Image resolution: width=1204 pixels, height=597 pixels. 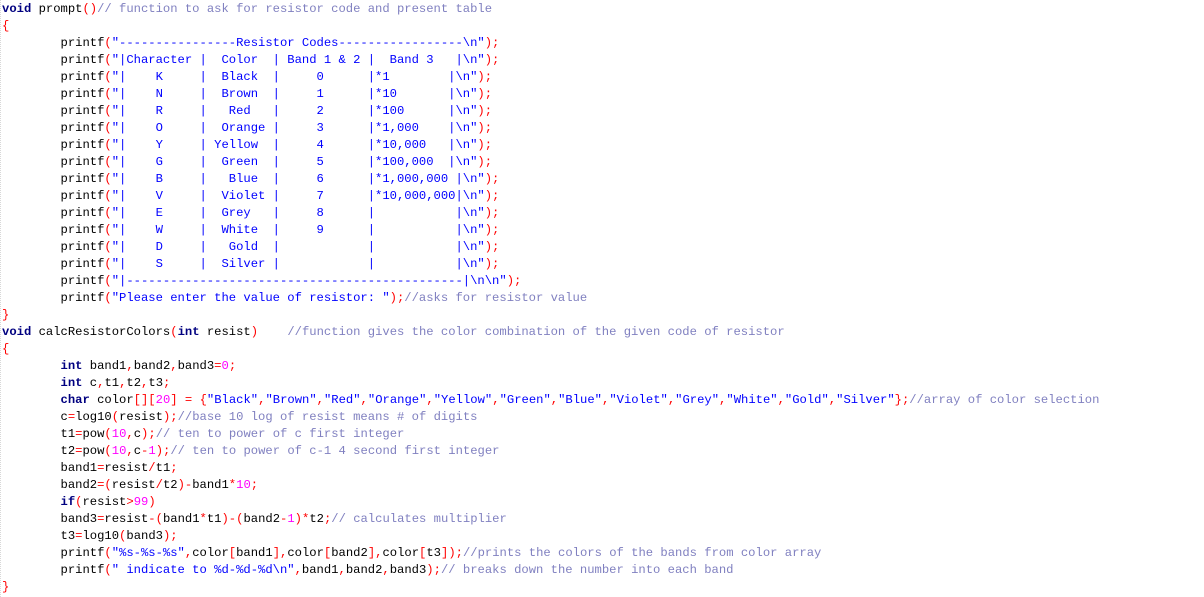 What do you see at coordinates (75, 400) in the screenshot?
I see `keyword-token: char` at bounding box center [75, 400].